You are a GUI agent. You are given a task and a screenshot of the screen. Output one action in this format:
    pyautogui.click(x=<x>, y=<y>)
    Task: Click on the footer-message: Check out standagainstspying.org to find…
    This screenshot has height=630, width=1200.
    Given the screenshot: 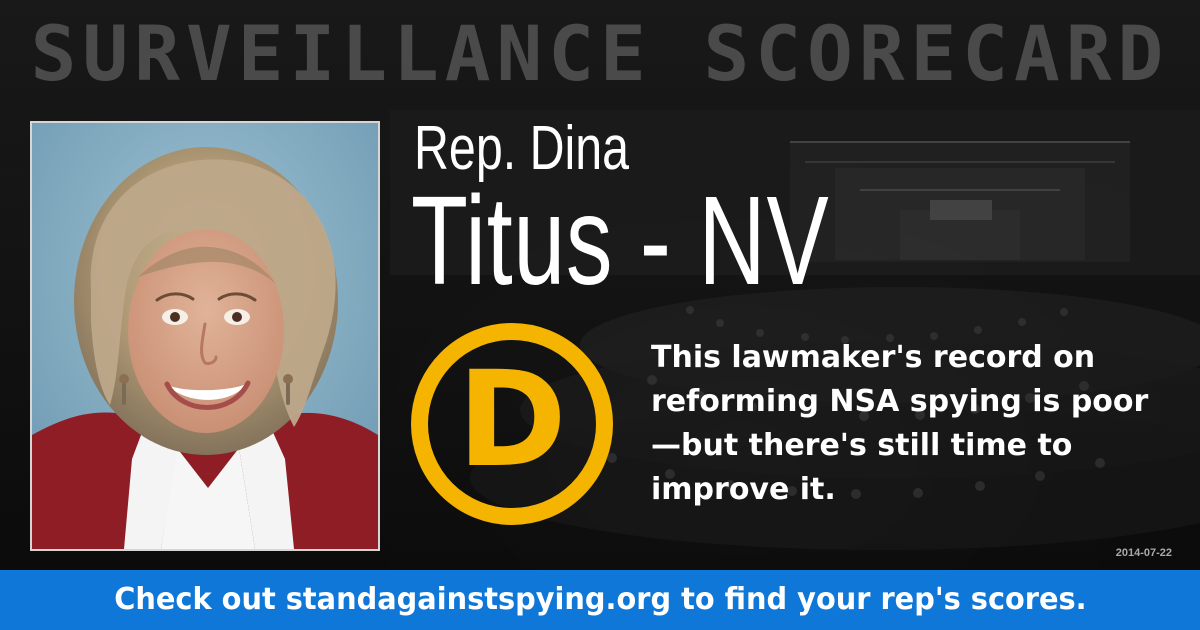 What is the action you would take?
    pyautogui.click(x=600, y=600)
    